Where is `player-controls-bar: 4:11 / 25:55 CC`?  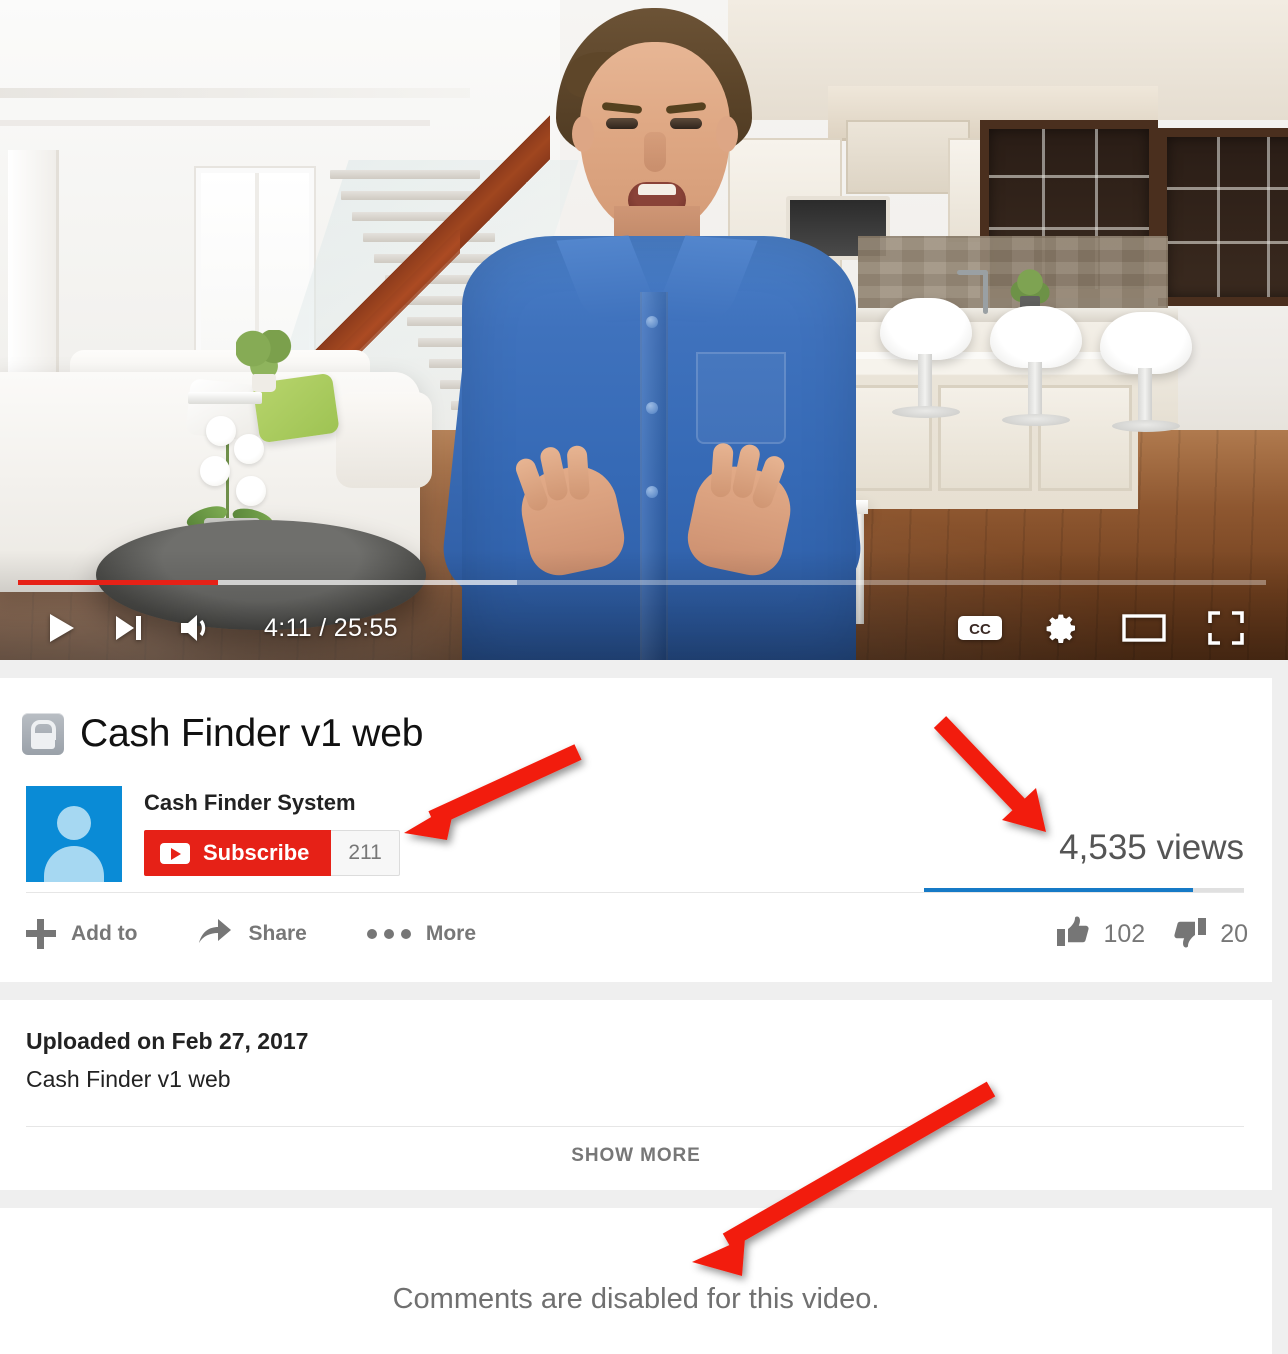
player-controls-bar: 4:11 / 25:55 CC is located at coordinates (644, 628).